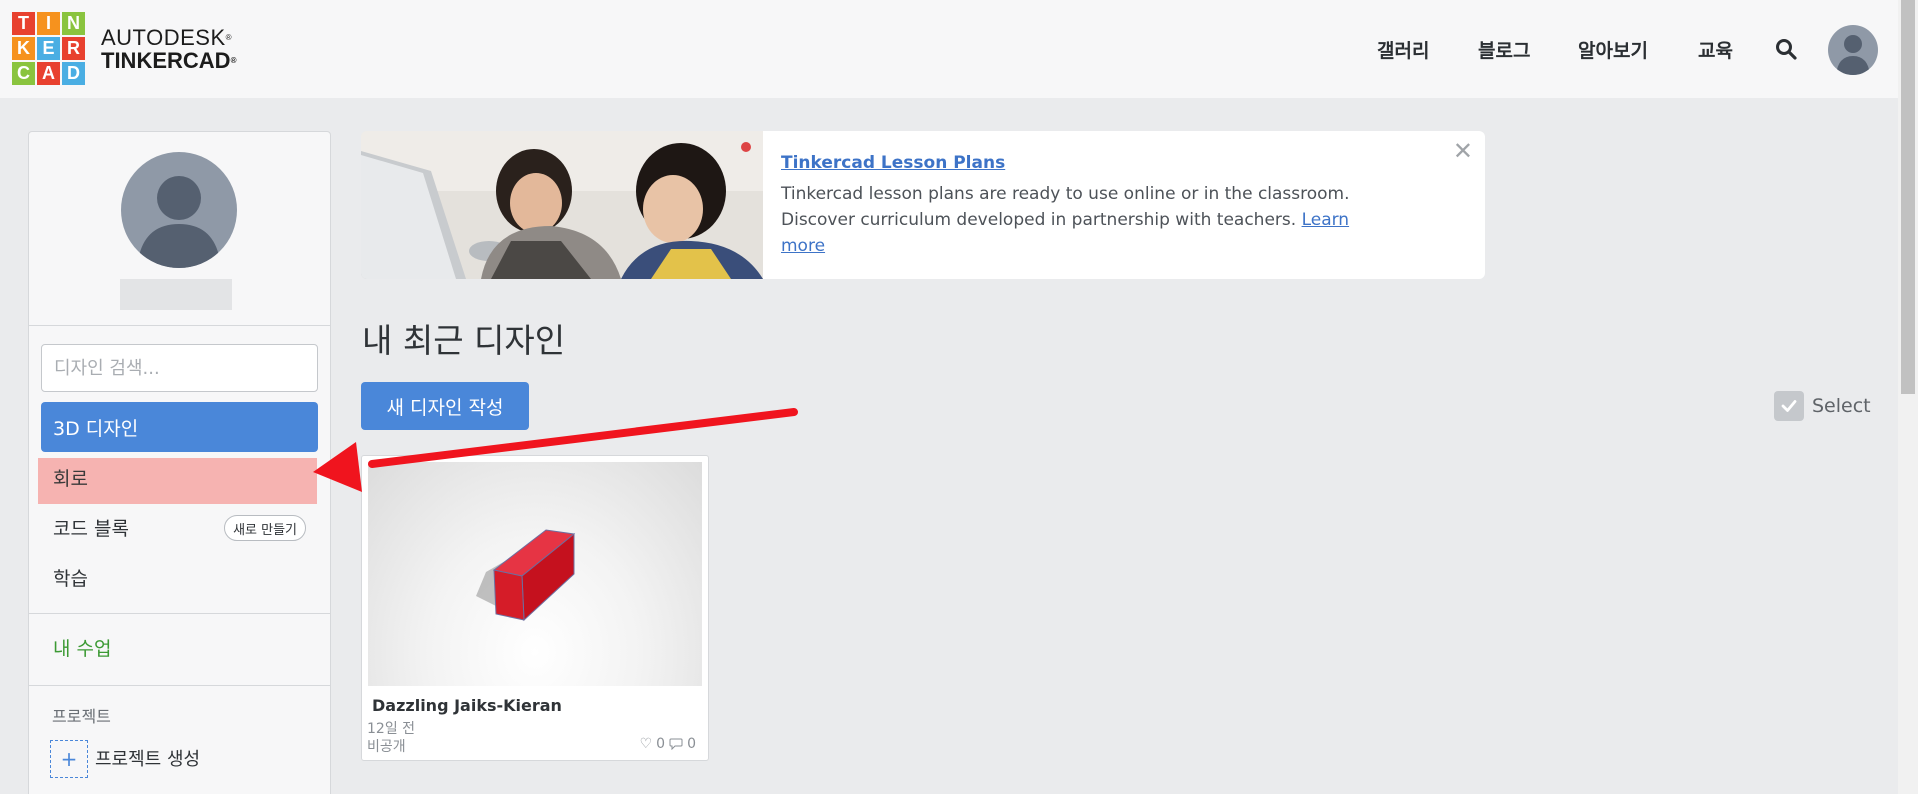  I want to click on new-badge: 새로 만들기, so click(265, 528).